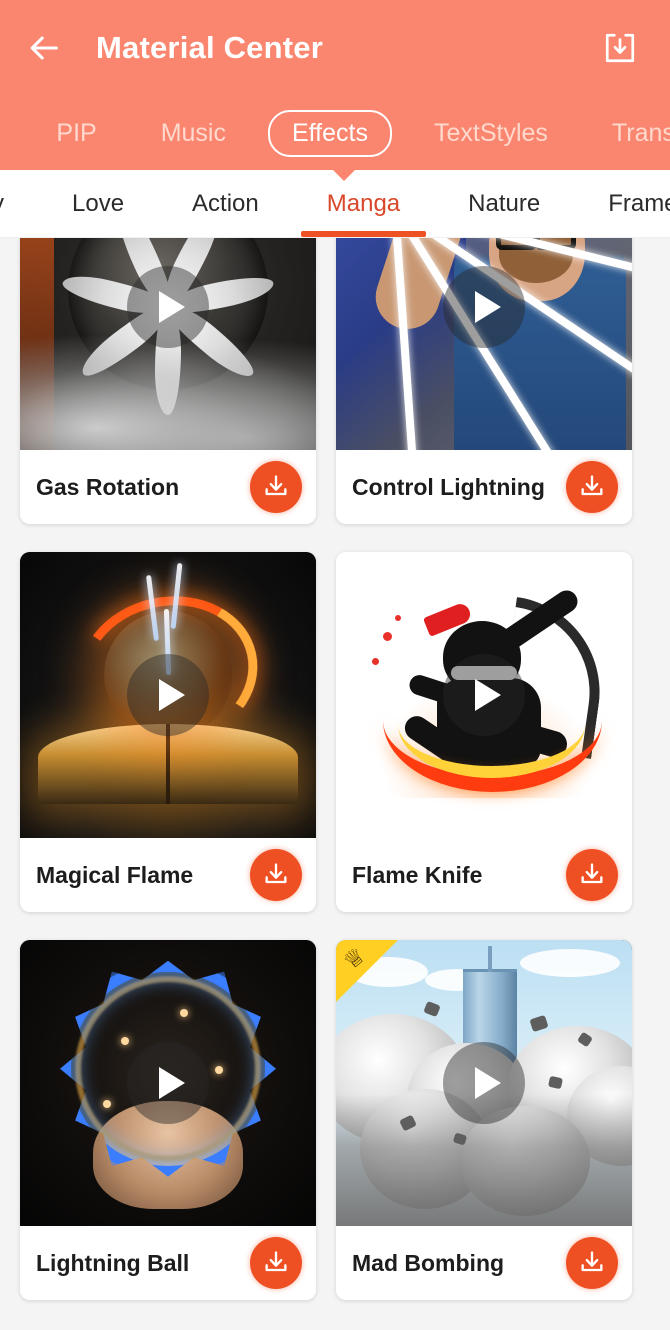  I want to click on card-footer: Magical Flame, so click(168, 875).